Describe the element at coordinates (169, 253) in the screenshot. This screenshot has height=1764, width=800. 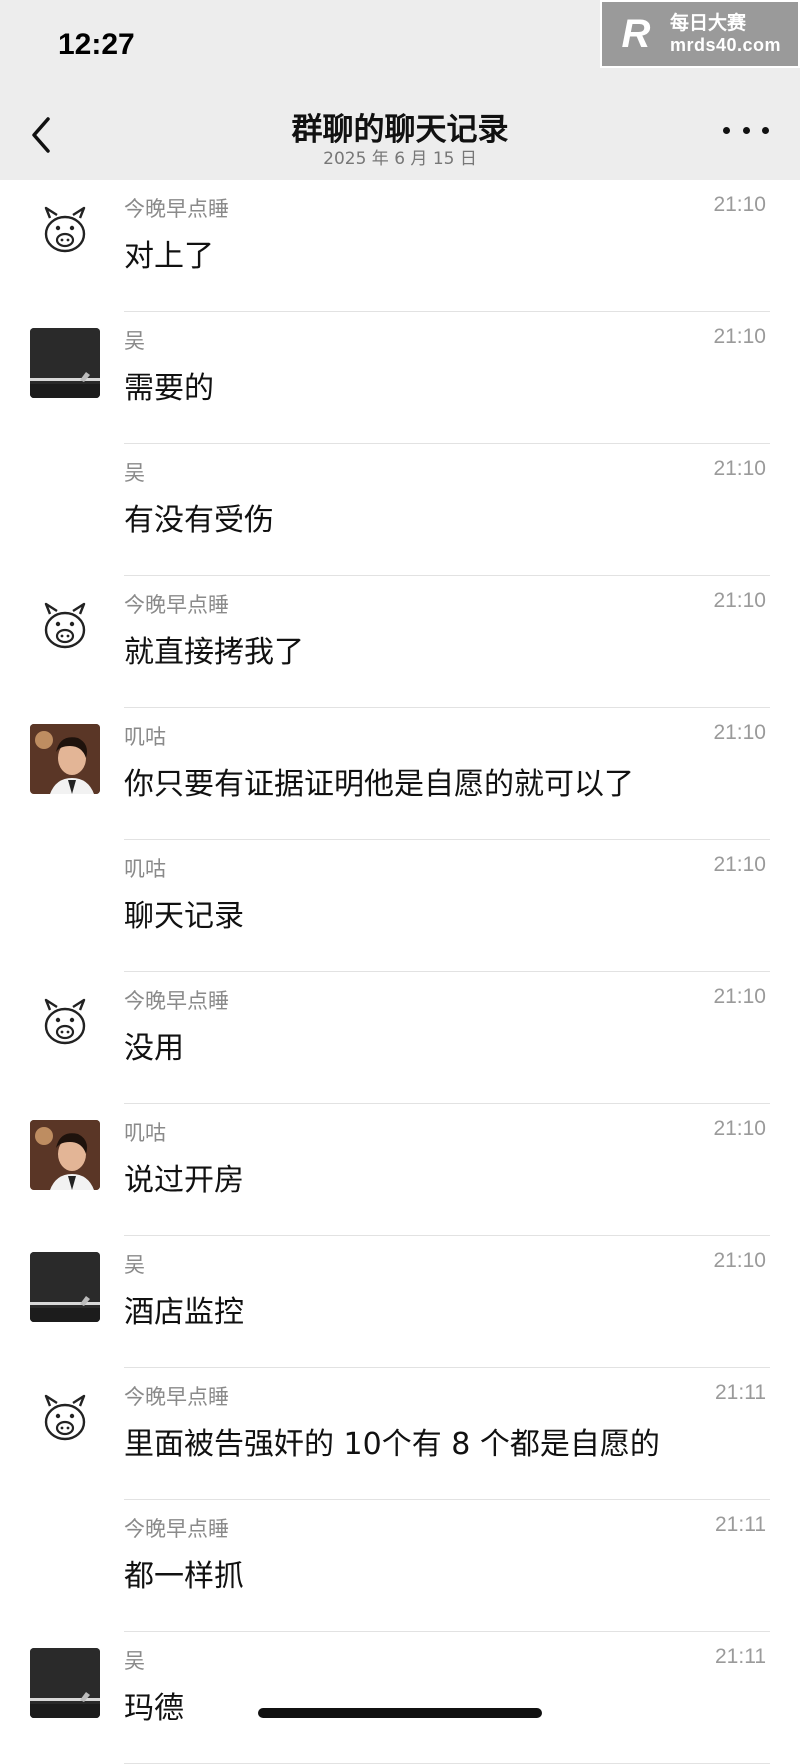
I see `message-text: 对上了` at that location.